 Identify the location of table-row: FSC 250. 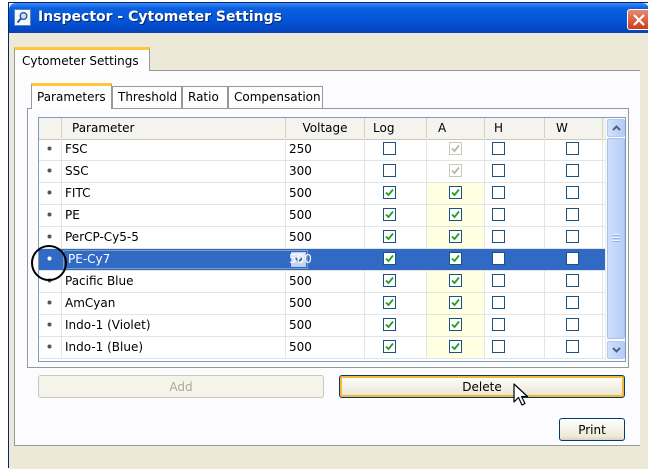
(322, 150).